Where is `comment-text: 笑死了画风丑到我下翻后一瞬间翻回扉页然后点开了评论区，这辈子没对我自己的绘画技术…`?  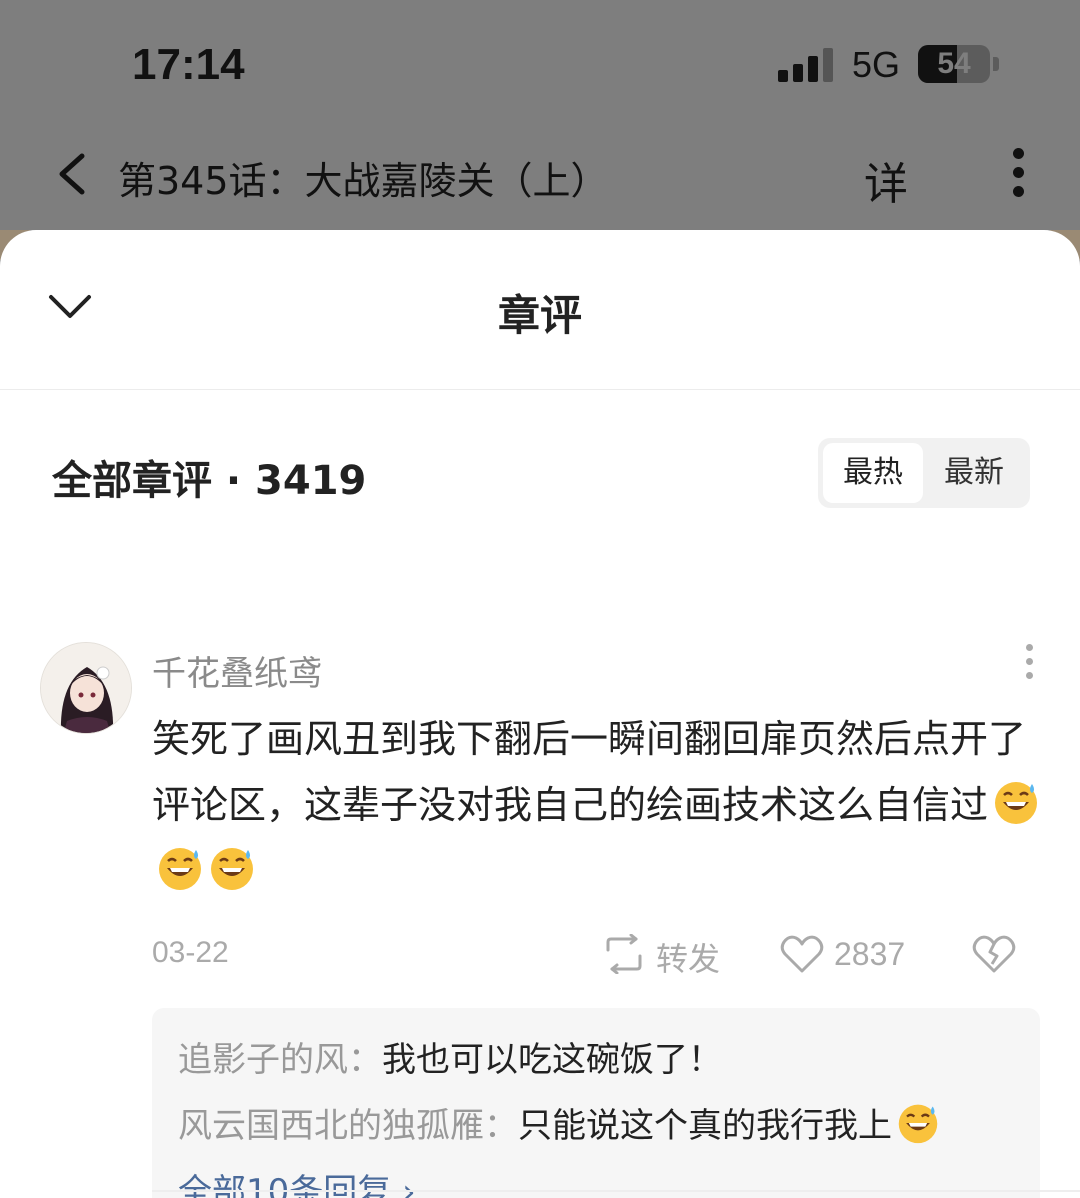 comment-text: 笑死了画风丑到我下翻后一瞬间翻回扉页然后点开了评论区，这辈子没对我自己的绘画技术… is located at coordinates (589, 772).